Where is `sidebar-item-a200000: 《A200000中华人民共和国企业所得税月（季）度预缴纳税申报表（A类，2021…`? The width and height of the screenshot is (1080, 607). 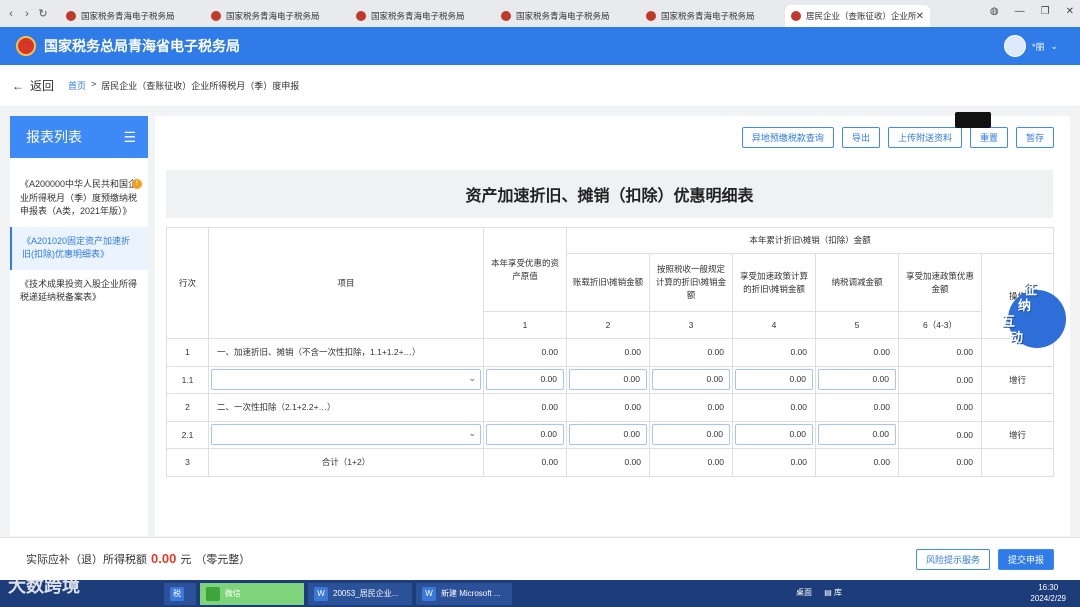 sidebar-item-a200000: 《A200000中华人民共和国企业所得税月（季）度预缴纳税申报表（A类，2021… is located at coordinates (79, 198).